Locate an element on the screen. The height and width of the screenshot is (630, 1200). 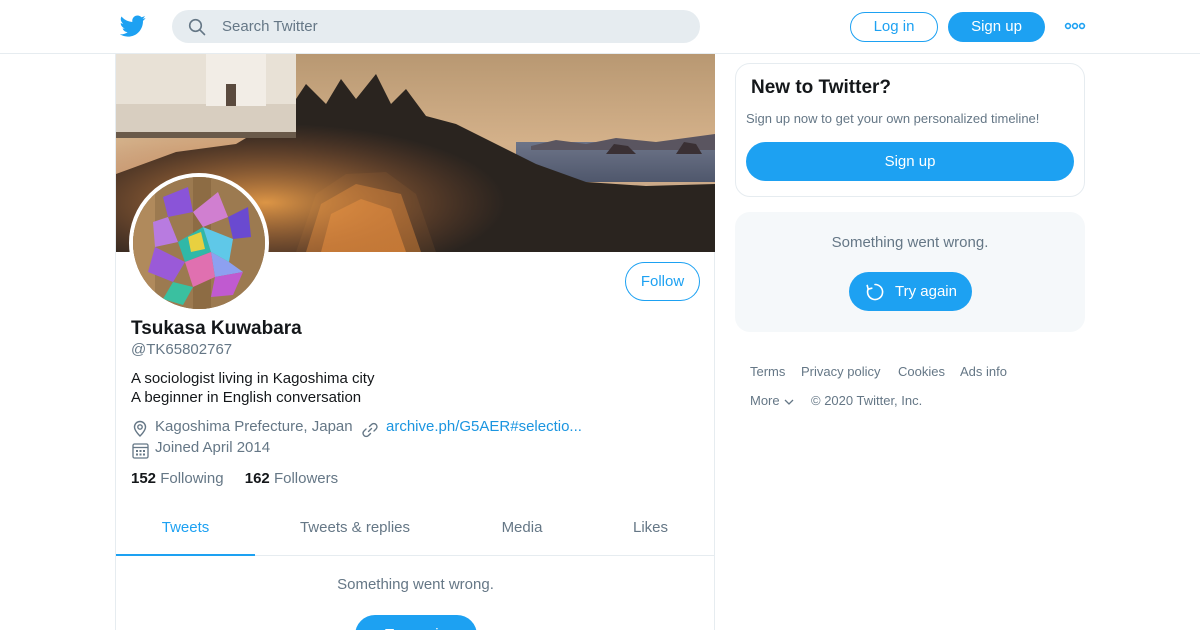
footer-link-more: More is located at coordinates (772, 400).